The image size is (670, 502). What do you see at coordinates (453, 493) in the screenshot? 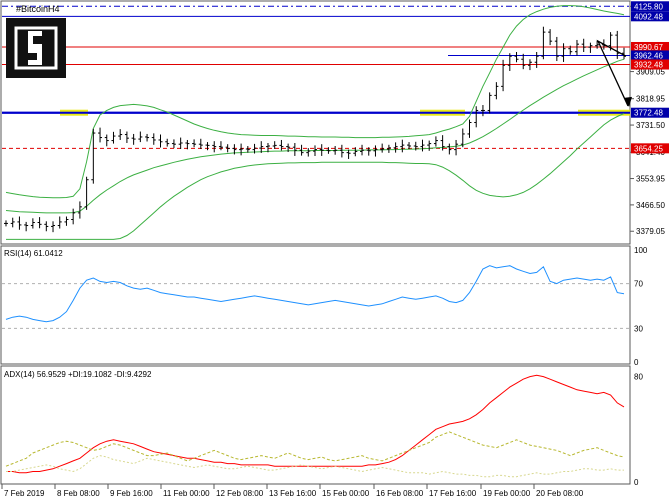
I see `x-axis-label: 17 Feb 16:00` at bounding box center [453, 493].